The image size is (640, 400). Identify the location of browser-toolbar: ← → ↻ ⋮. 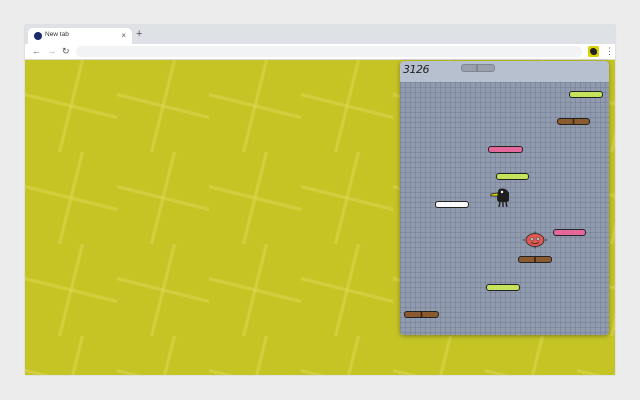
(320, 52).